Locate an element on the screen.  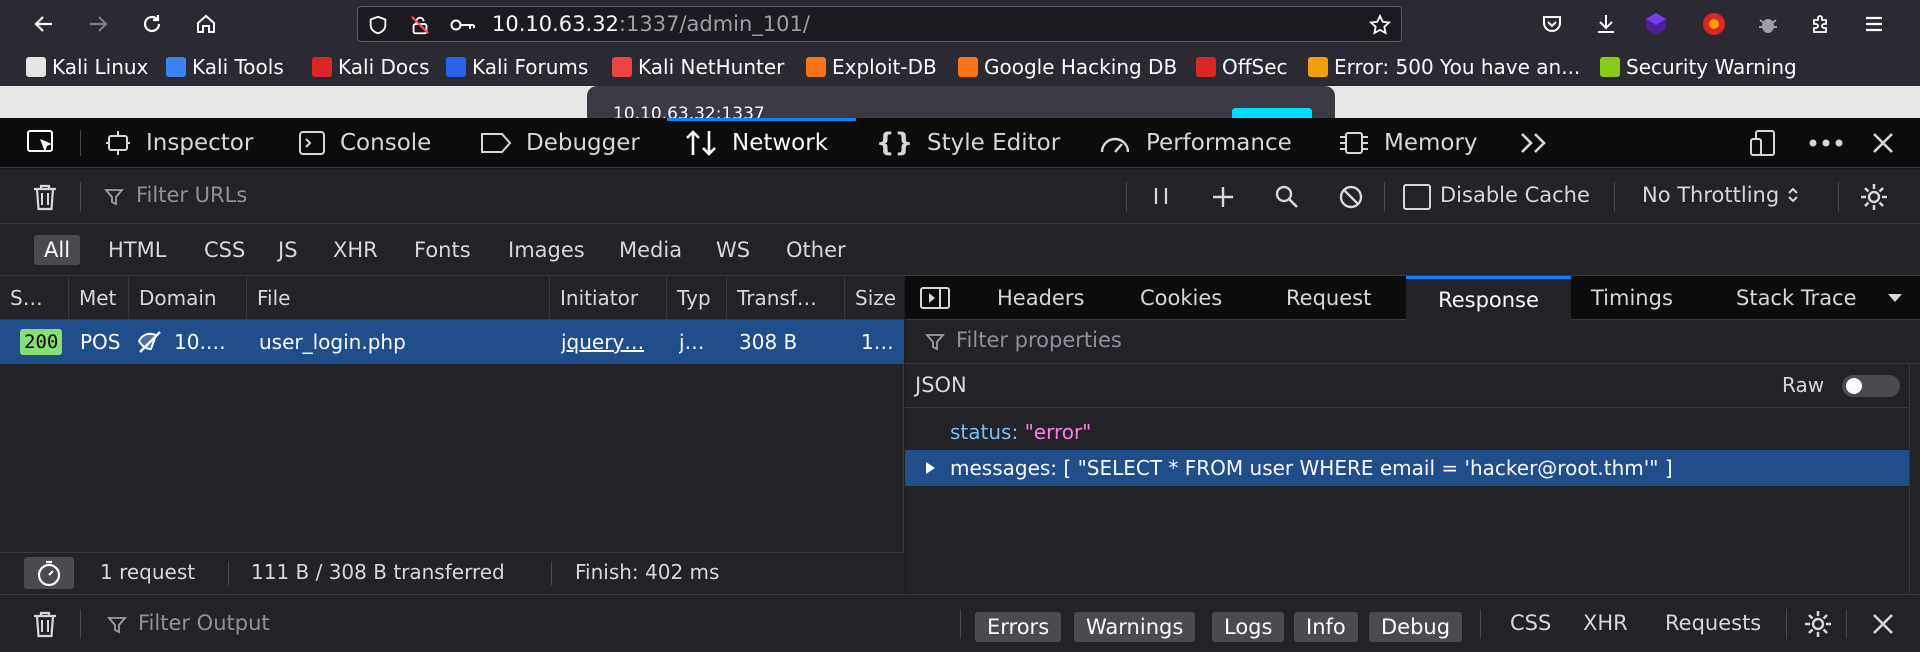
extension-gray-button is located at coordinates (1768, 24).